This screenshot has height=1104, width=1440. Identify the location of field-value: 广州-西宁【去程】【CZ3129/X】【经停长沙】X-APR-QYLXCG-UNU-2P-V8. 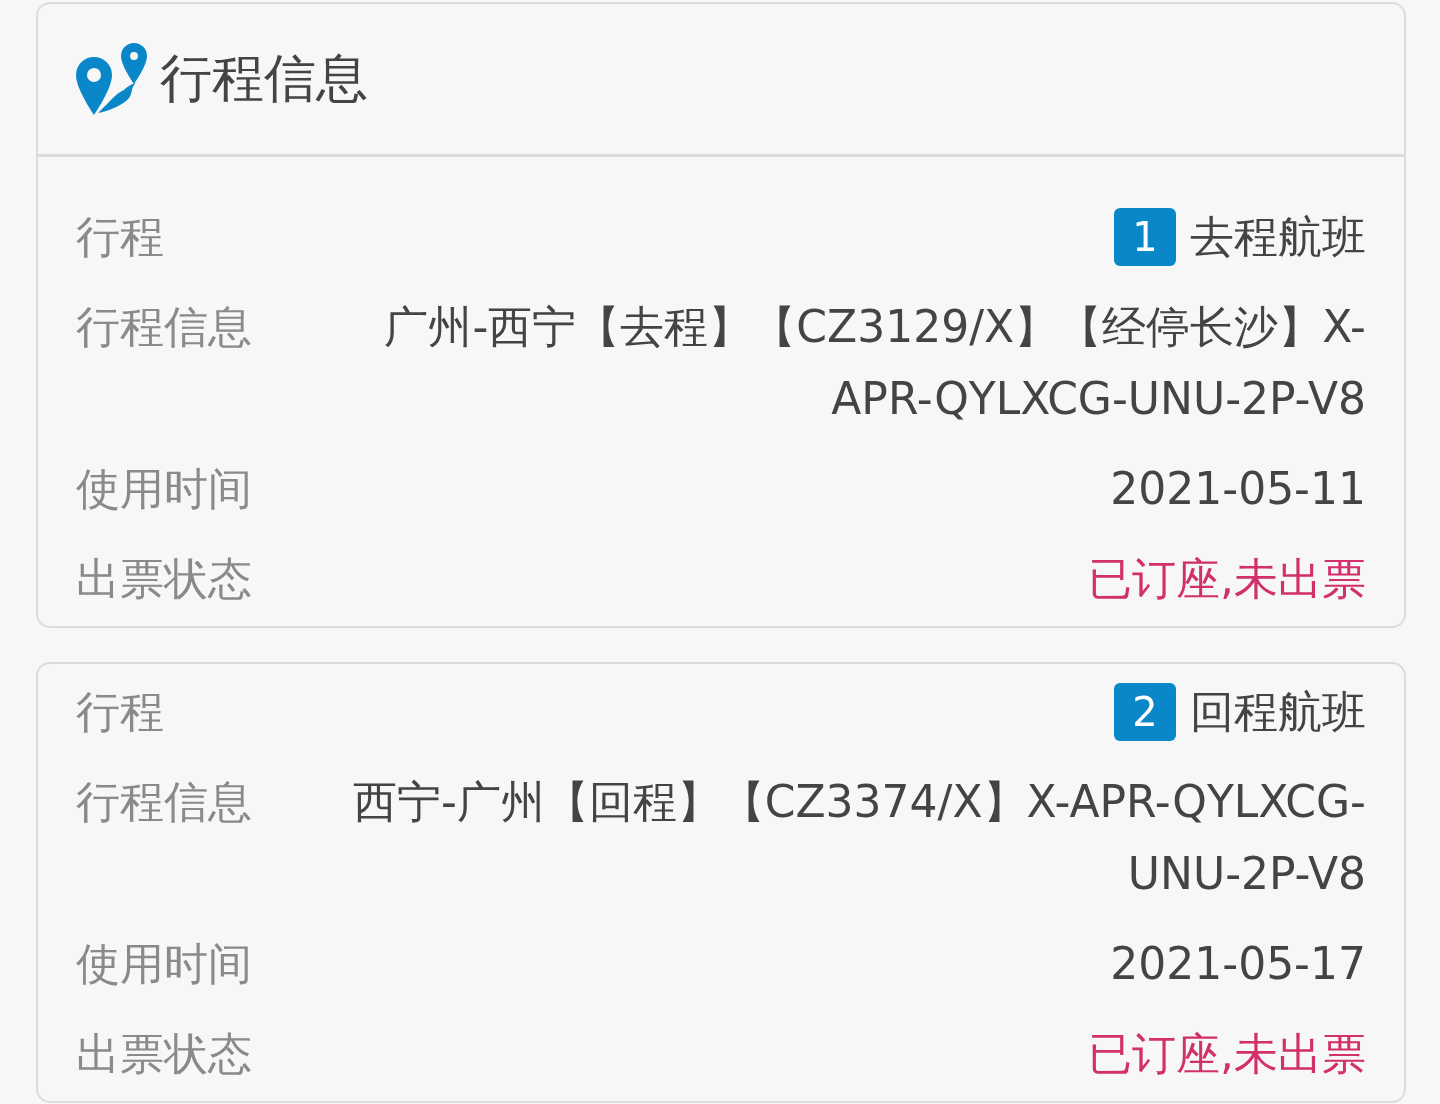
(874, 363).